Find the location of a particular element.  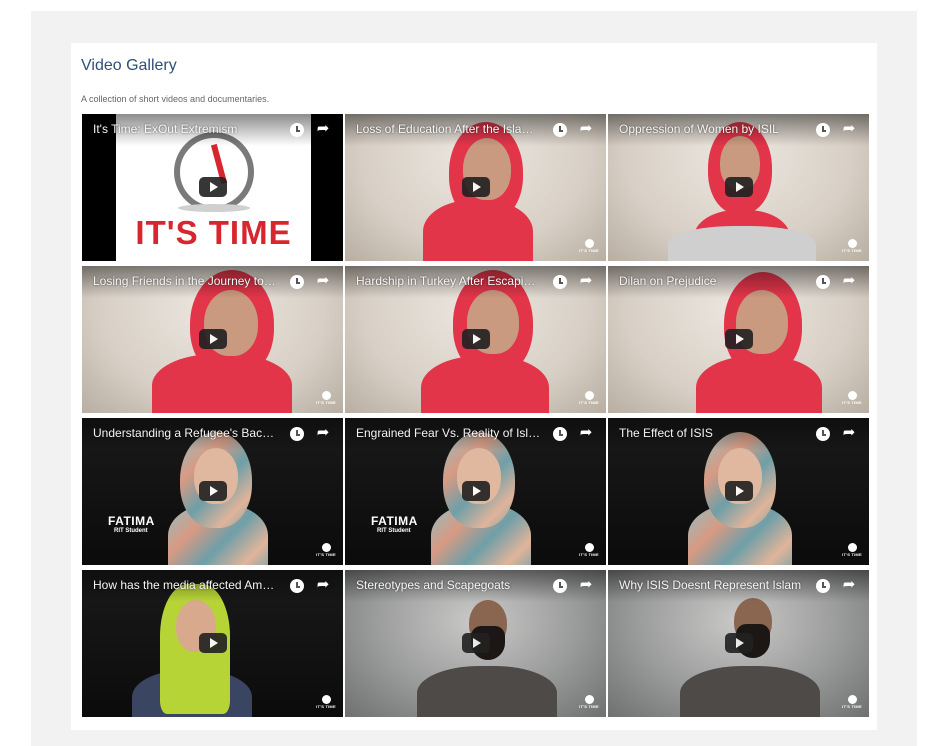

video-title: Understanding a Refugee's Back Story is located at coordinates (186, 433).